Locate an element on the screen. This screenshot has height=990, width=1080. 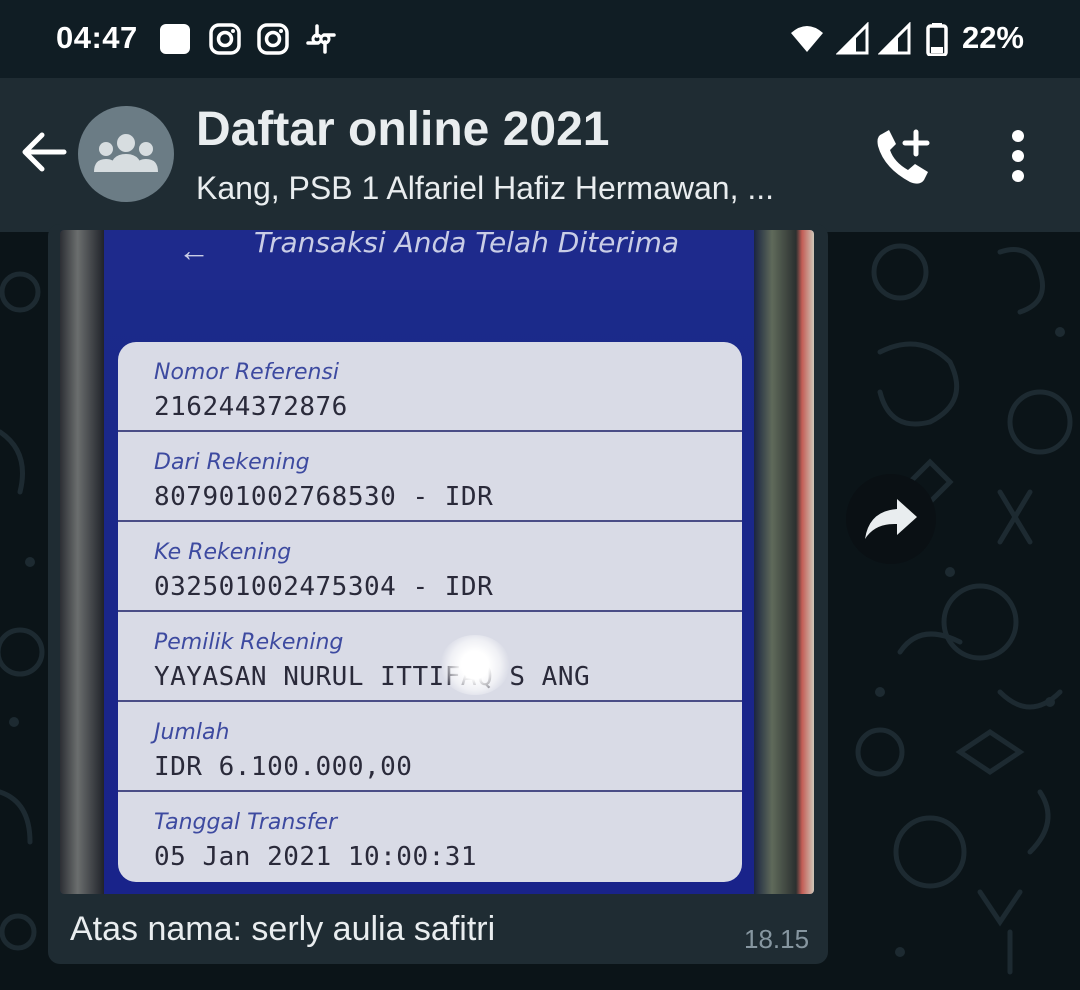
image-field-label: Jumlah is located at coordinates (192, 732).